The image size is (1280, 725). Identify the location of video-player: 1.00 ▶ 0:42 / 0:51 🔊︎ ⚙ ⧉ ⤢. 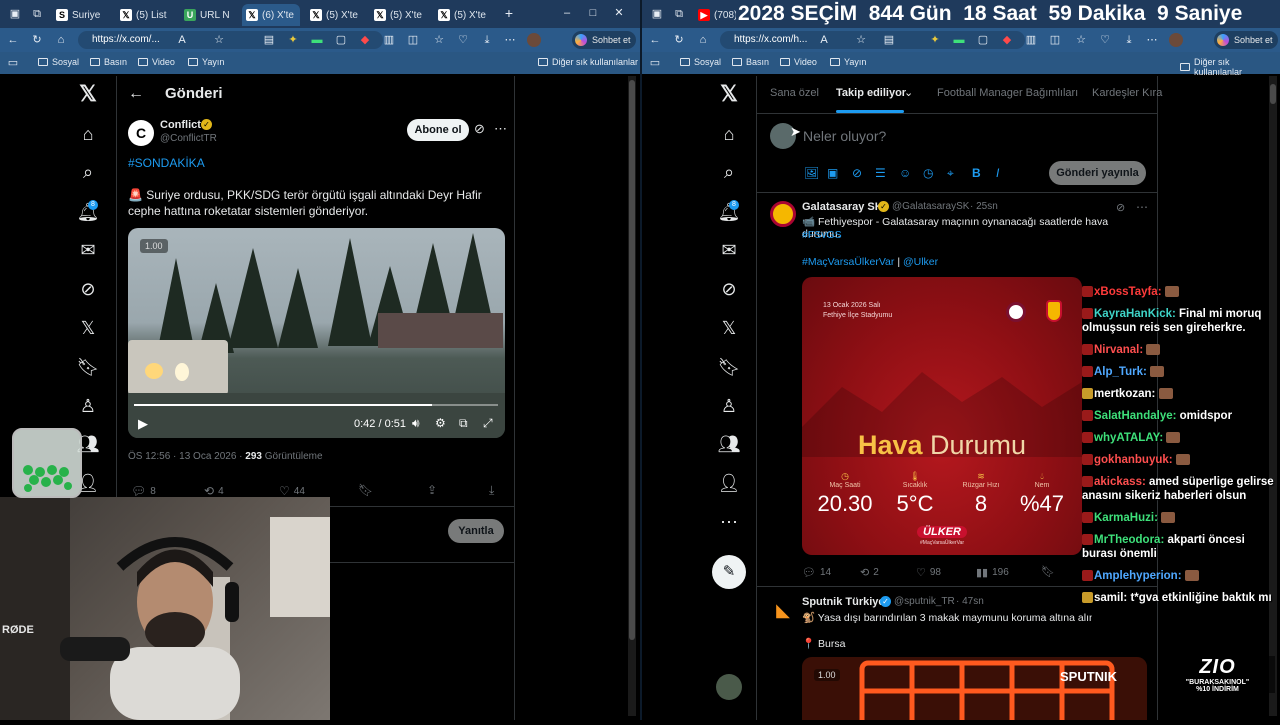
(316, 333).